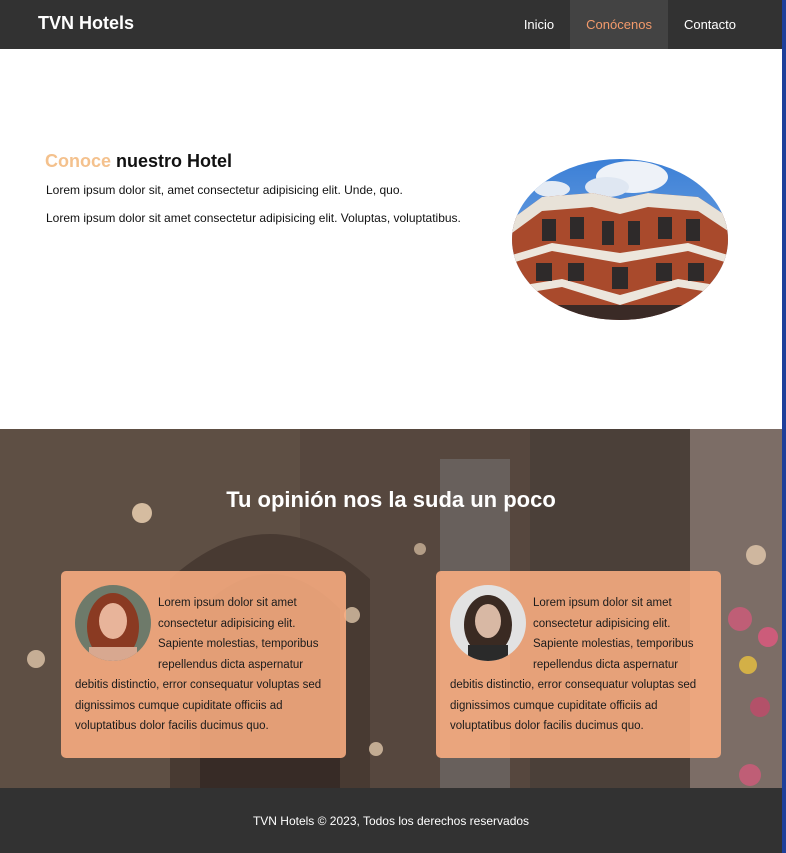 This screenshot has height=853, width=786. Describe the element at coordinates (86, 23) in the screenshot. I see `brand-logo: TVN Hotels` at that location.